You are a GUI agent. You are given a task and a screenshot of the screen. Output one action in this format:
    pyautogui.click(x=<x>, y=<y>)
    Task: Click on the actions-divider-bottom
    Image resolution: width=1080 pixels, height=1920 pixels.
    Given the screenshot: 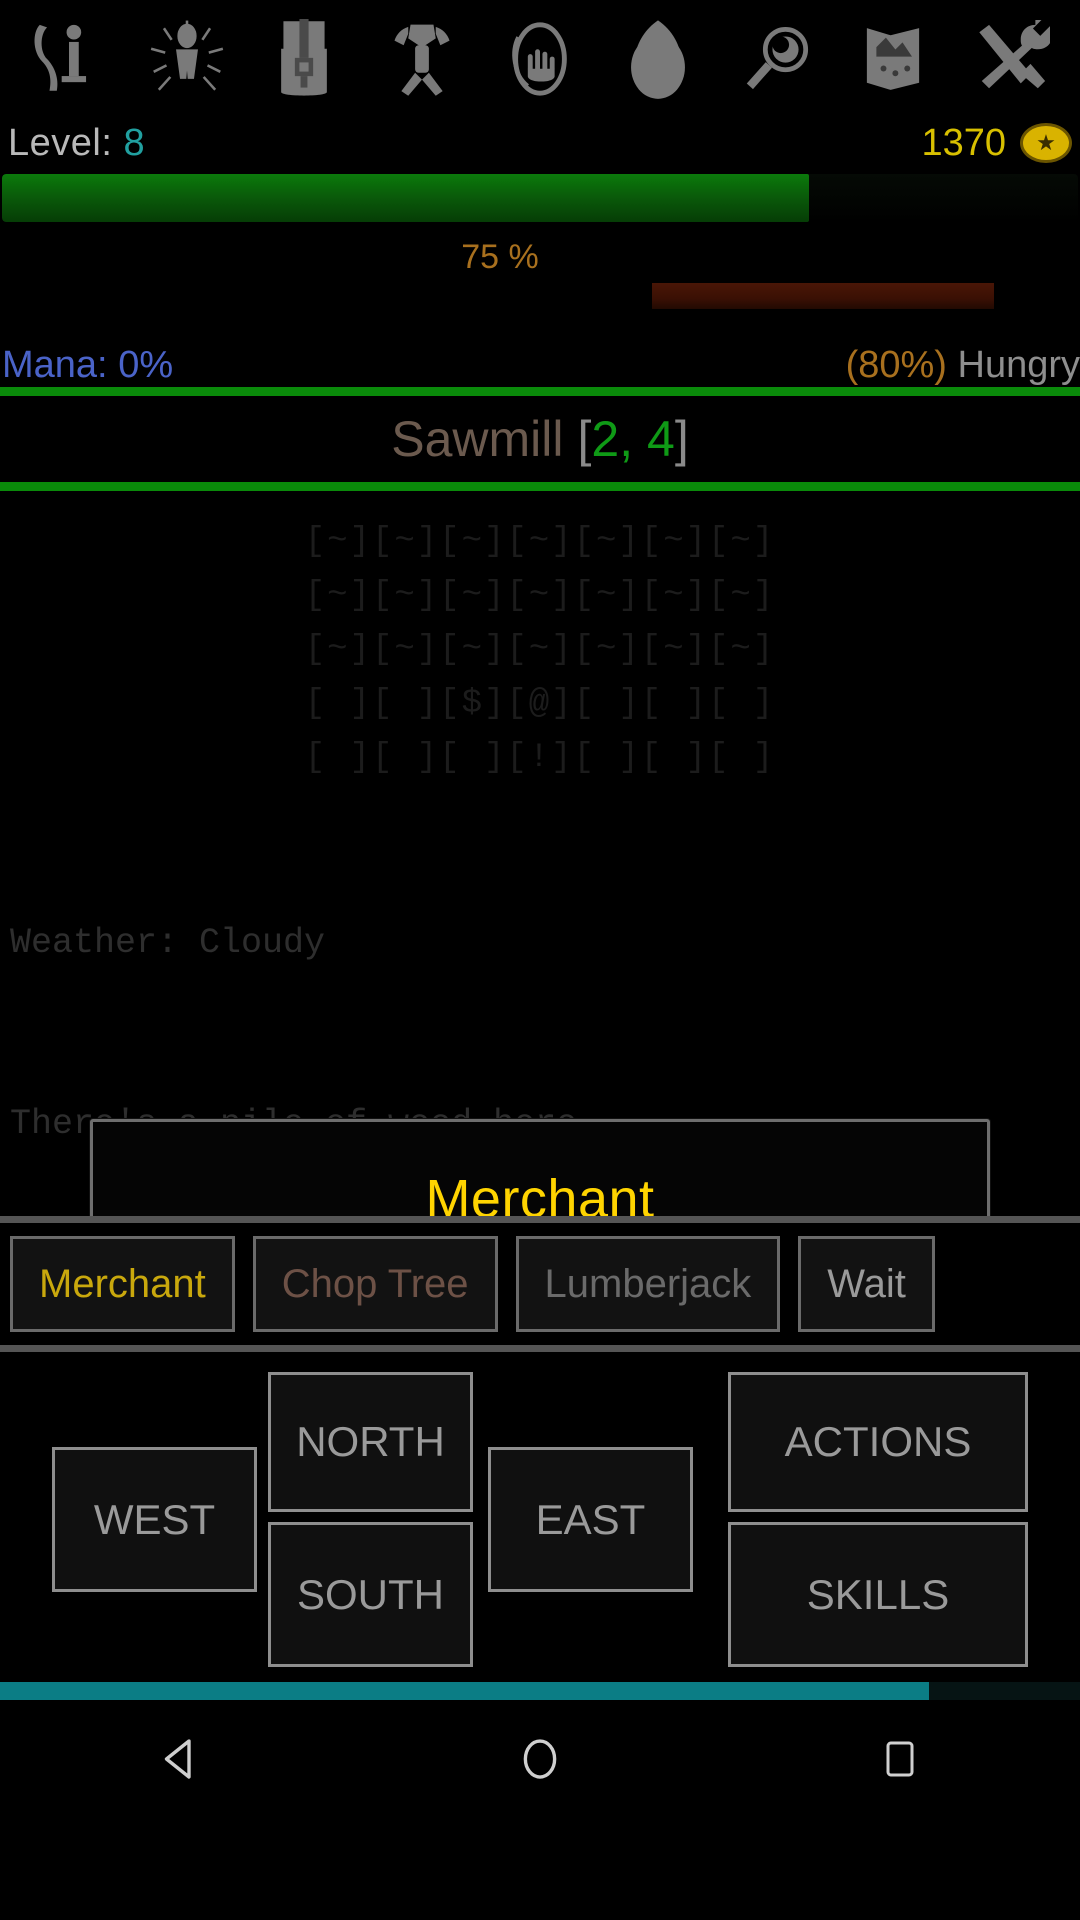 What is the action you would take?
    pyautogui.click(x=540, y=1348)
    